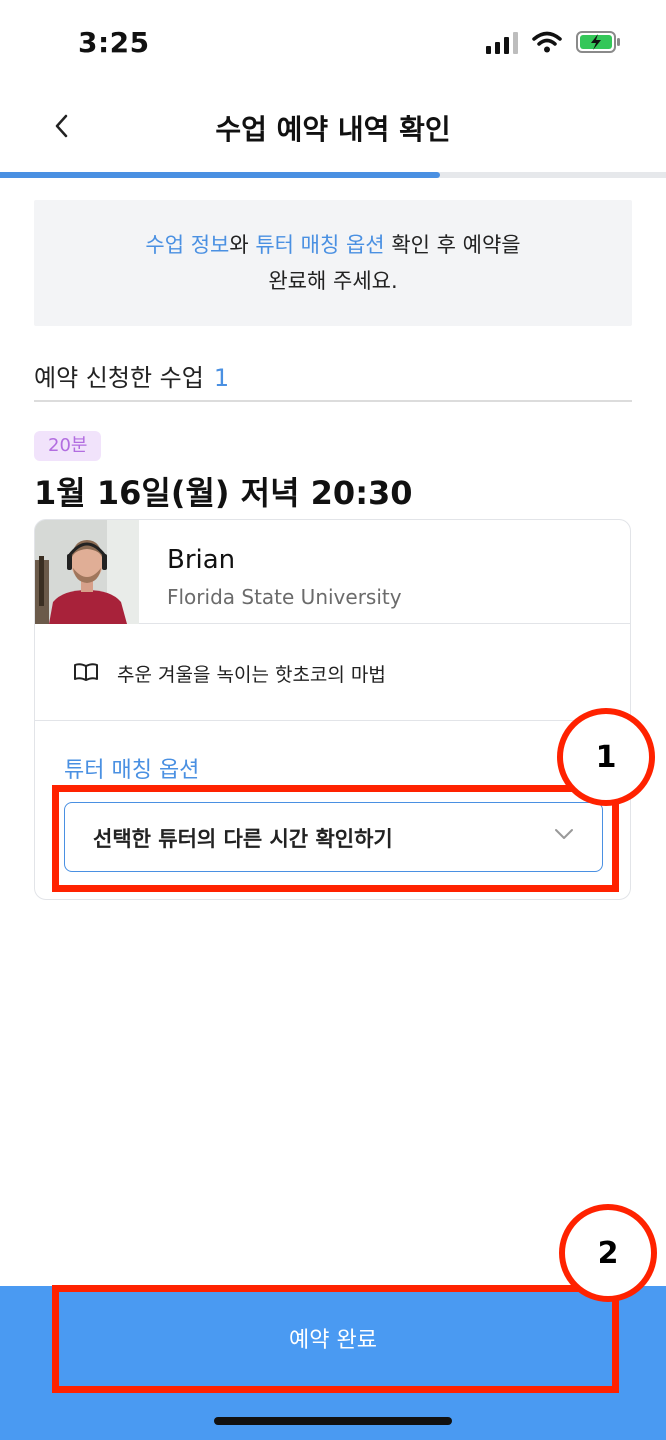  I want to click on lesson-topic-row: 추운 겨울을 녹이는 핫초코의 마법, so click(332, 672).